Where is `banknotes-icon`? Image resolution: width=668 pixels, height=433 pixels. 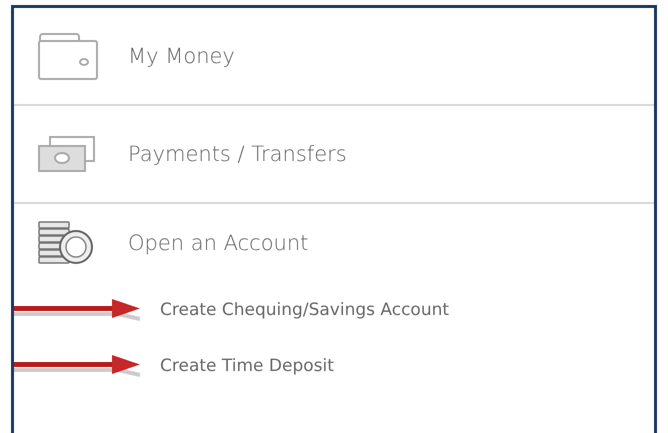
banknotes-icon is located at coordinates (67, 154).